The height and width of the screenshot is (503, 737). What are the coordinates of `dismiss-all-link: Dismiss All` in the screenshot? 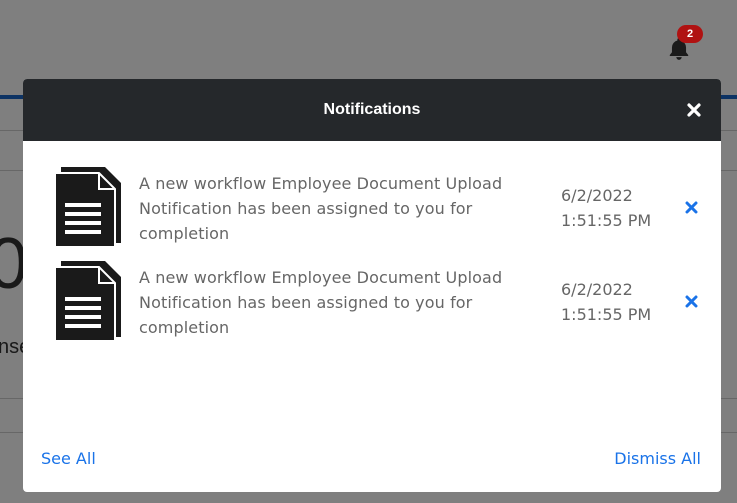 It's located at (657, 458).